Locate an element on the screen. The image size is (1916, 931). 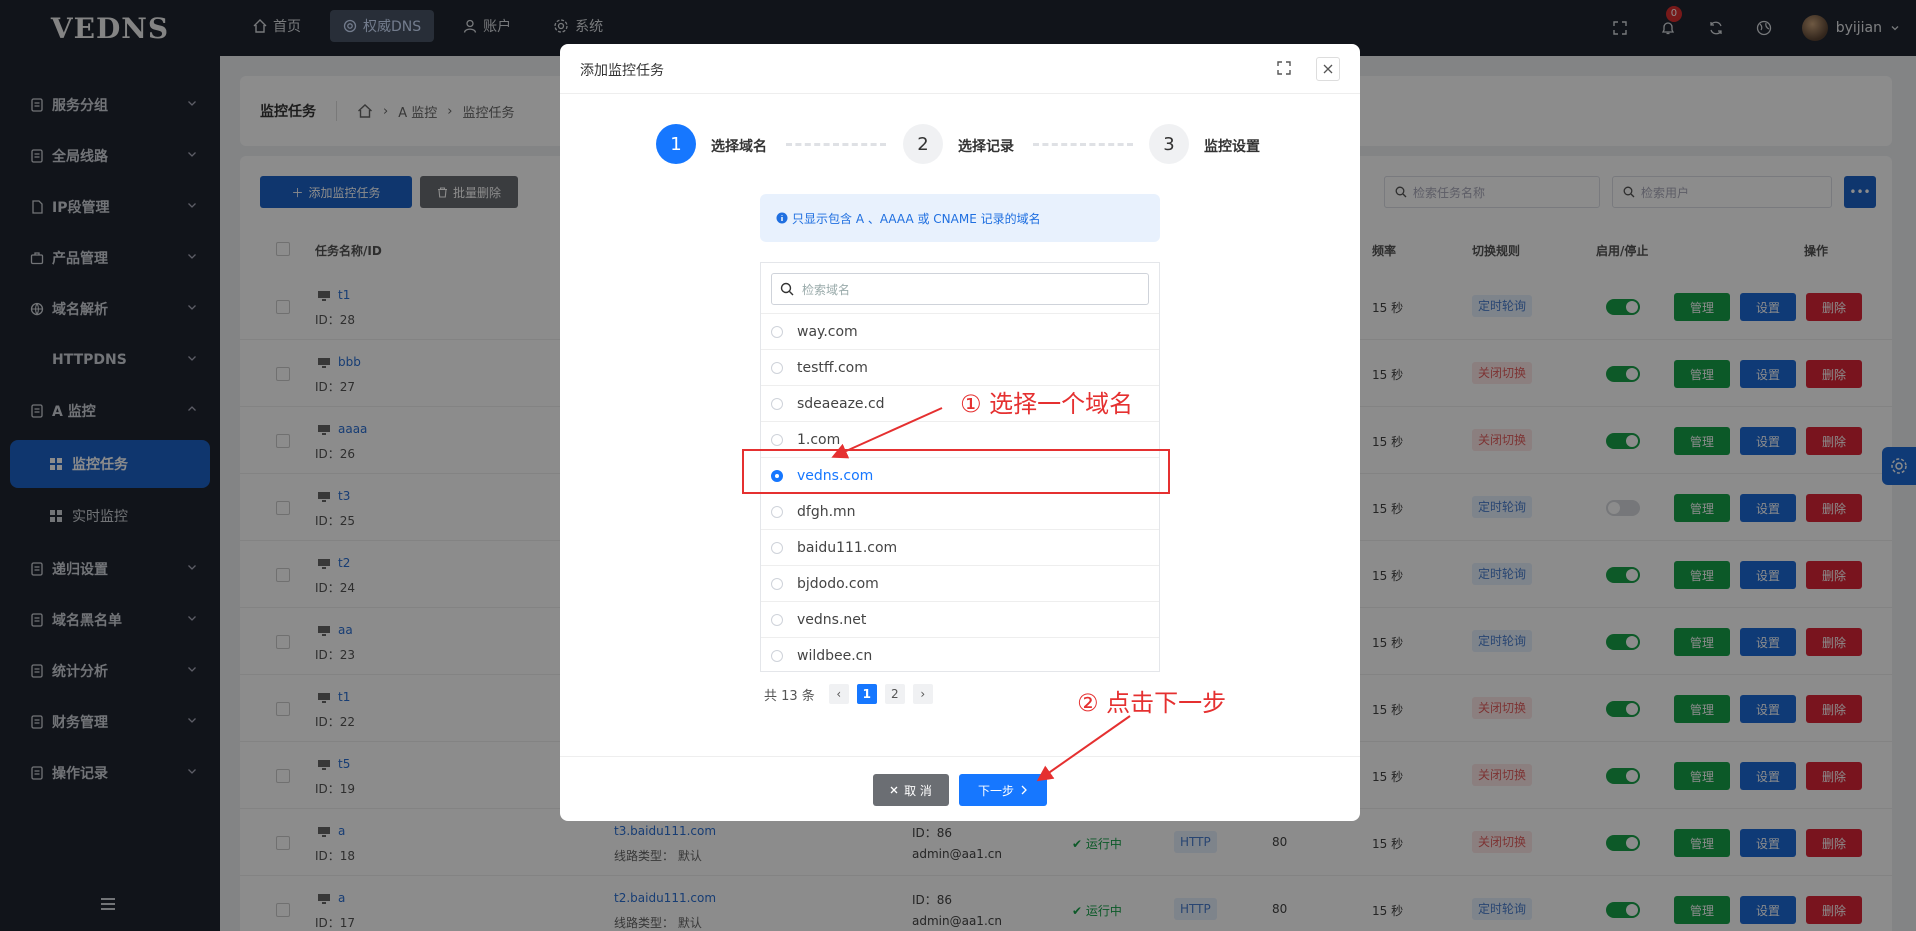
step-3-label: 监控设置 is located at coordinates (1232, 147).